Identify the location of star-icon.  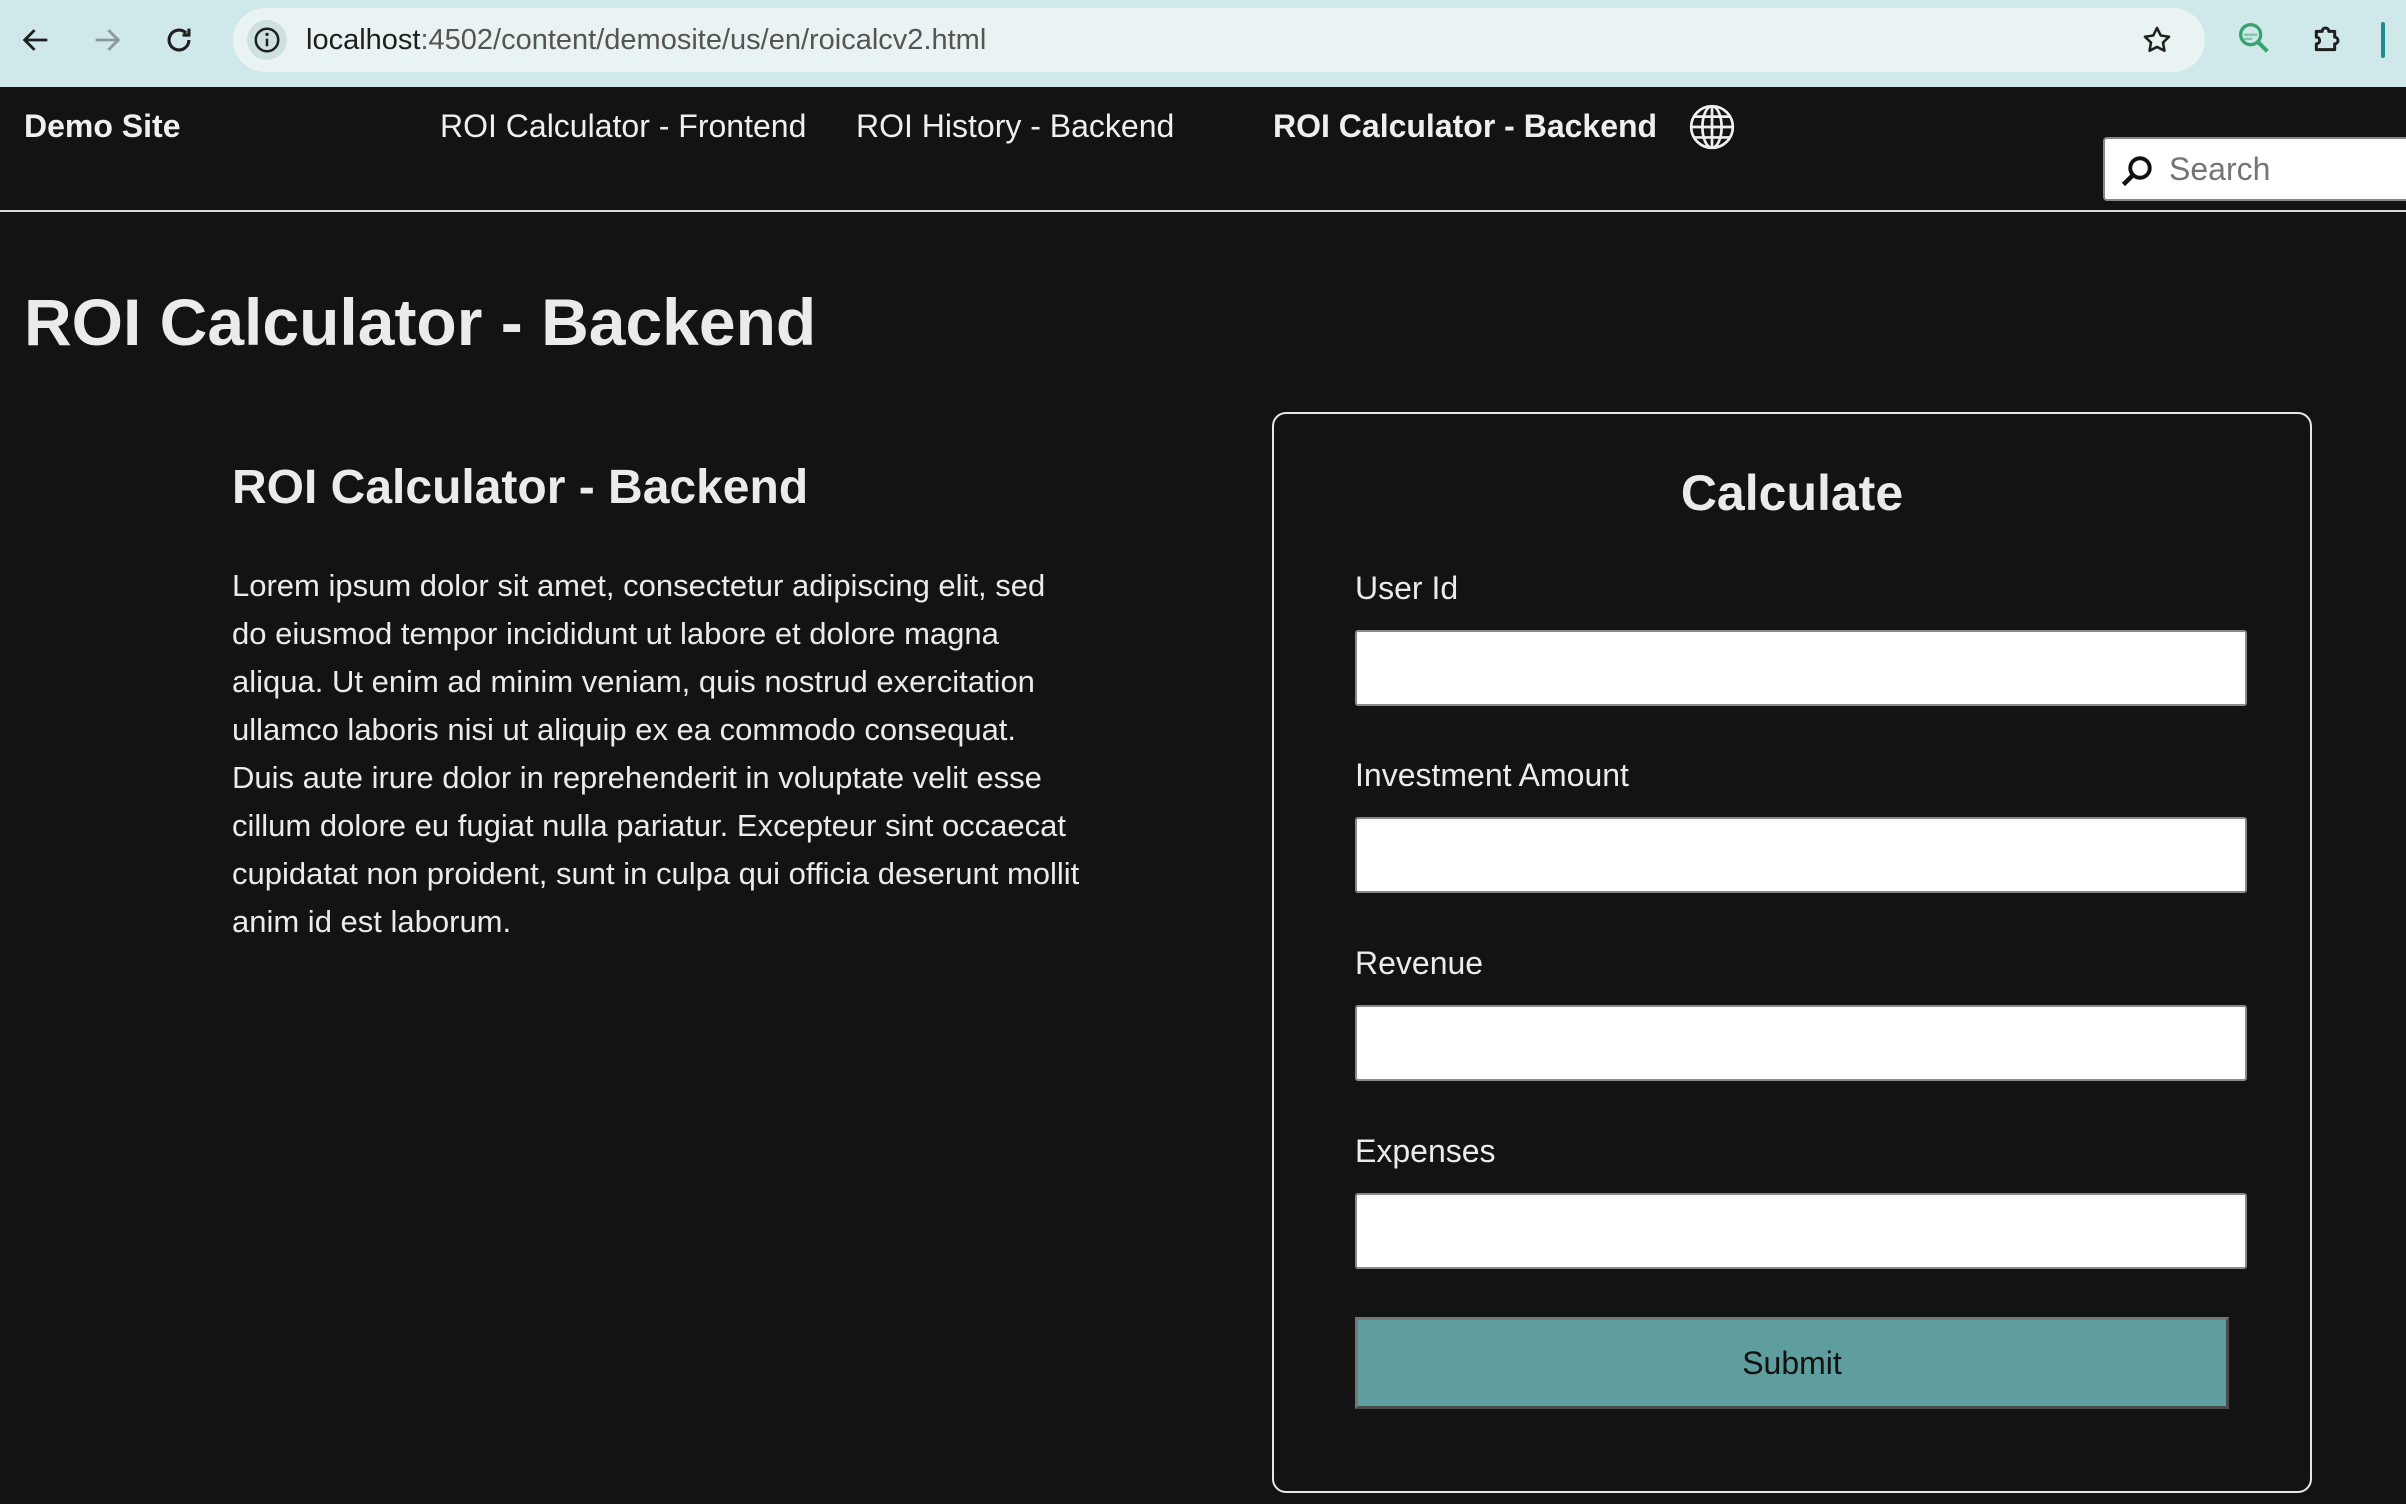
(2157, 39).